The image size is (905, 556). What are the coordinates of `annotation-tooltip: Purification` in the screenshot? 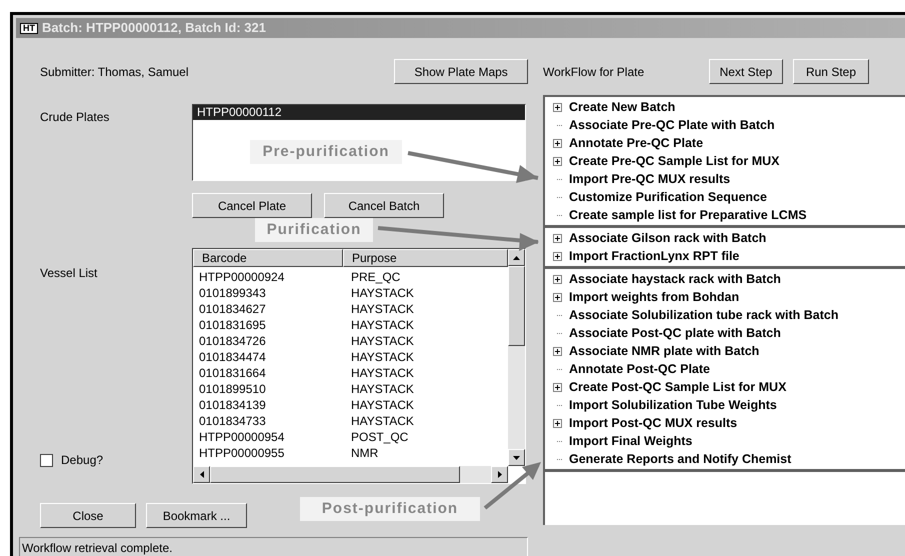 It's located at (314, 230).